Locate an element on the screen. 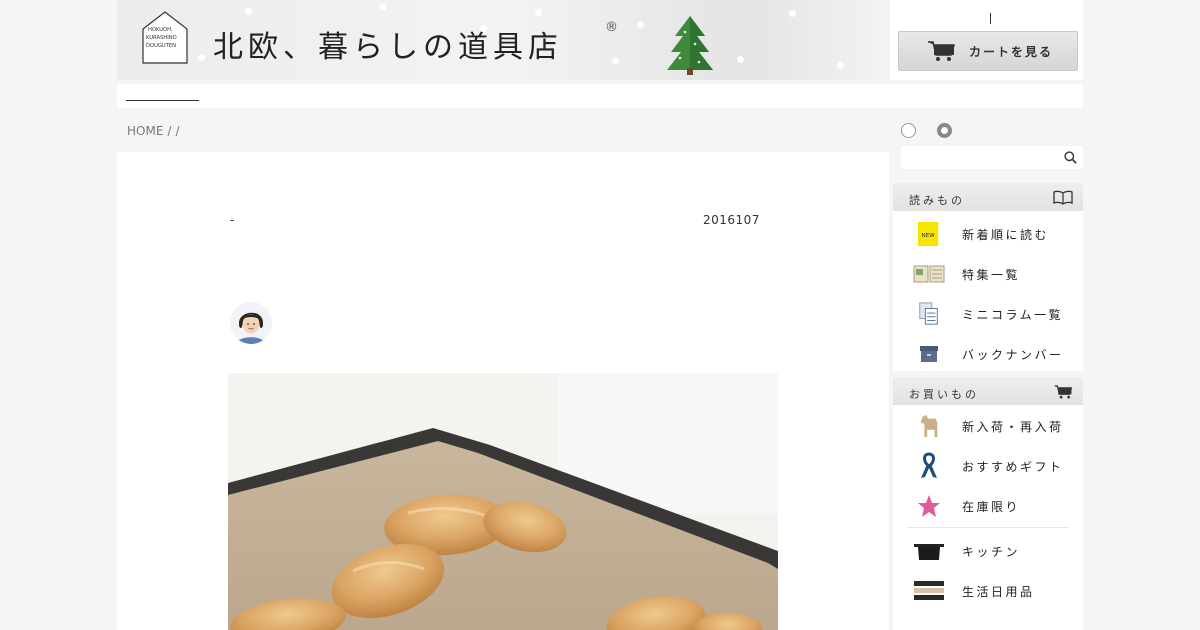 This screenshot has height=630, width=1200. sidebar-item-new-articles: NEW 新着順に読む is located at coordinates (988, 233).